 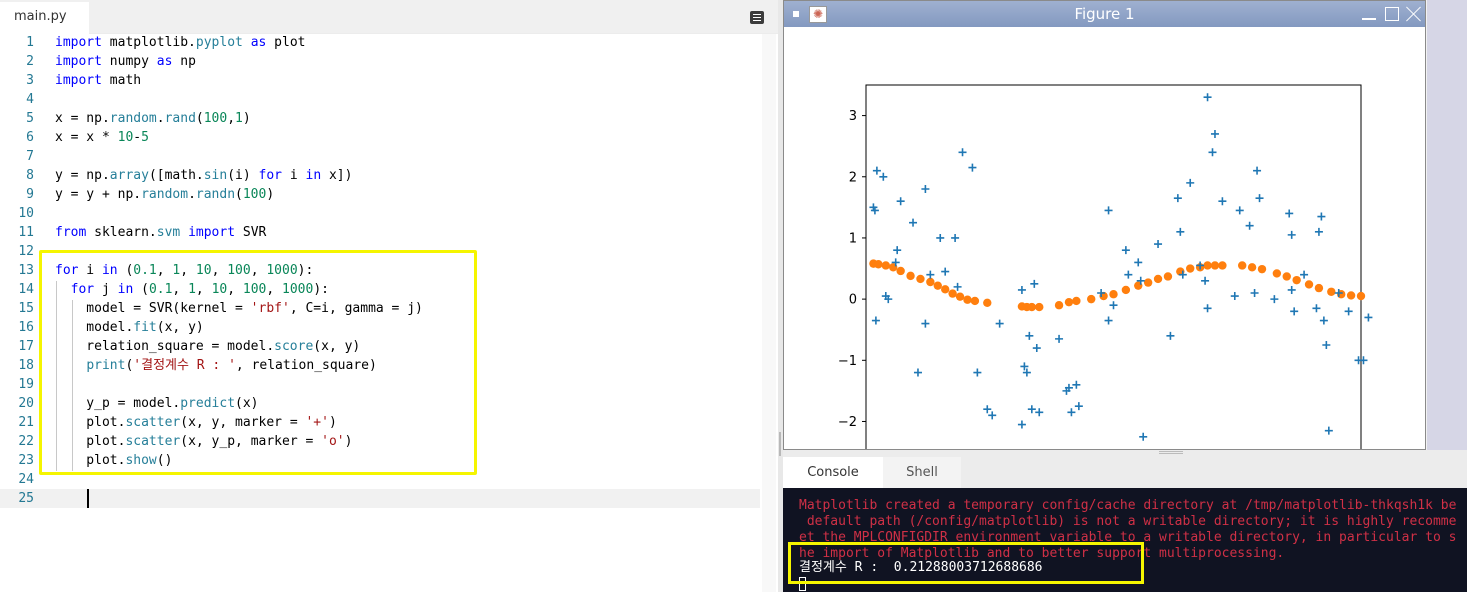 What do you see at coordinates (1369, 14) in the screenshot?
I see `minimize-icon` at bounding box center [1369, 14].